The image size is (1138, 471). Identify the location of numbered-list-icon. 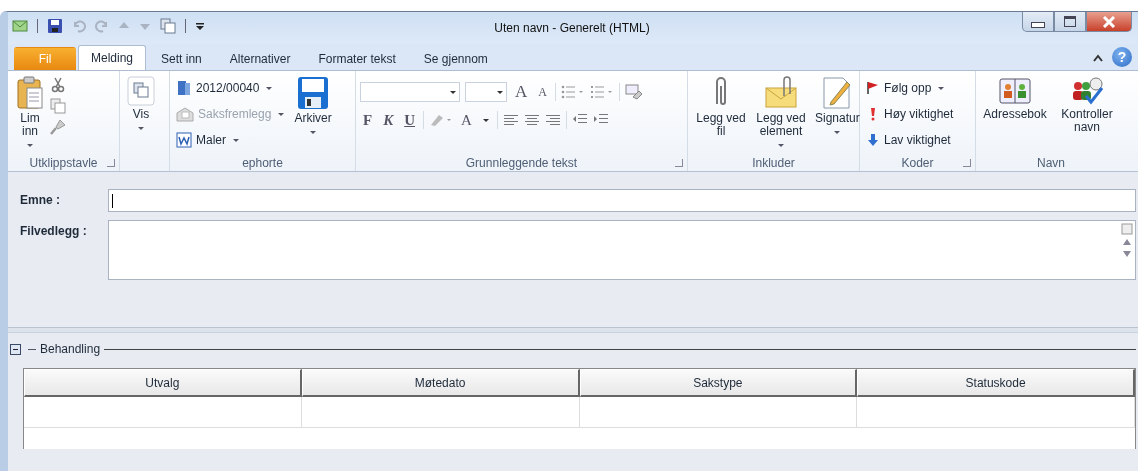
(601, 92).